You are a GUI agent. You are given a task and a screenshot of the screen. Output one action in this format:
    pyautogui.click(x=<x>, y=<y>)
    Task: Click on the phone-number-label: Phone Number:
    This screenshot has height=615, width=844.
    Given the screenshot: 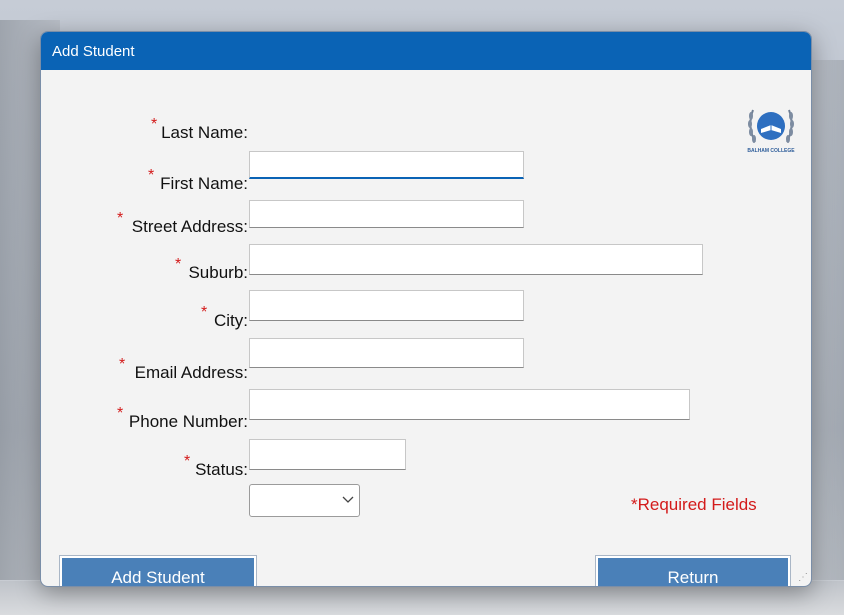 What is the action you would take?
    pyautogui.click(x=188, y=421)
    